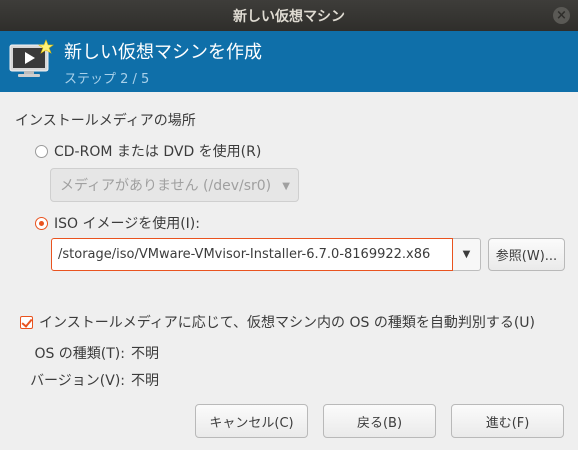  What do you see at coordinates (289, 61) in the screenshot?
I see `wizard-header: 新しい仮想マシンを作成 ステップ 2 / 5` at bounding box center [289, 61].